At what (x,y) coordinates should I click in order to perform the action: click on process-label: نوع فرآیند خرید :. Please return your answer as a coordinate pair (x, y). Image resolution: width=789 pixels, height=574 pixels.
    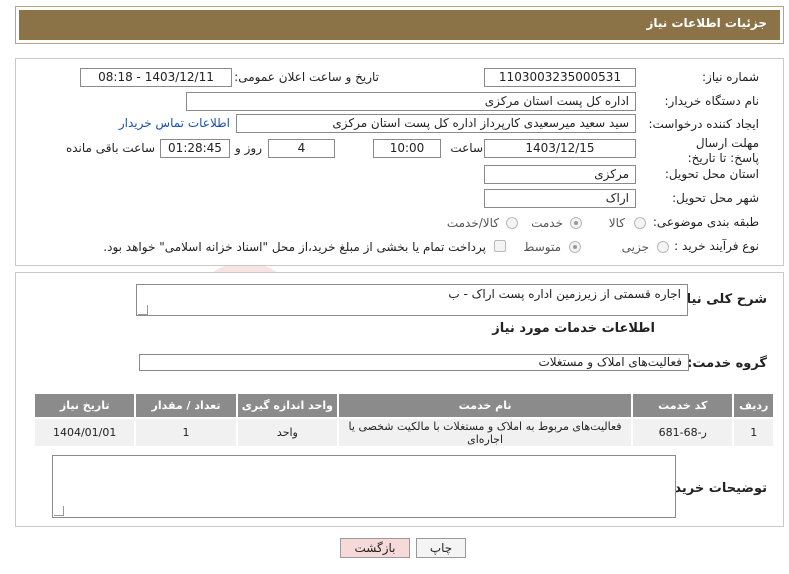
    Looking at the image, I should click on (716, 246).